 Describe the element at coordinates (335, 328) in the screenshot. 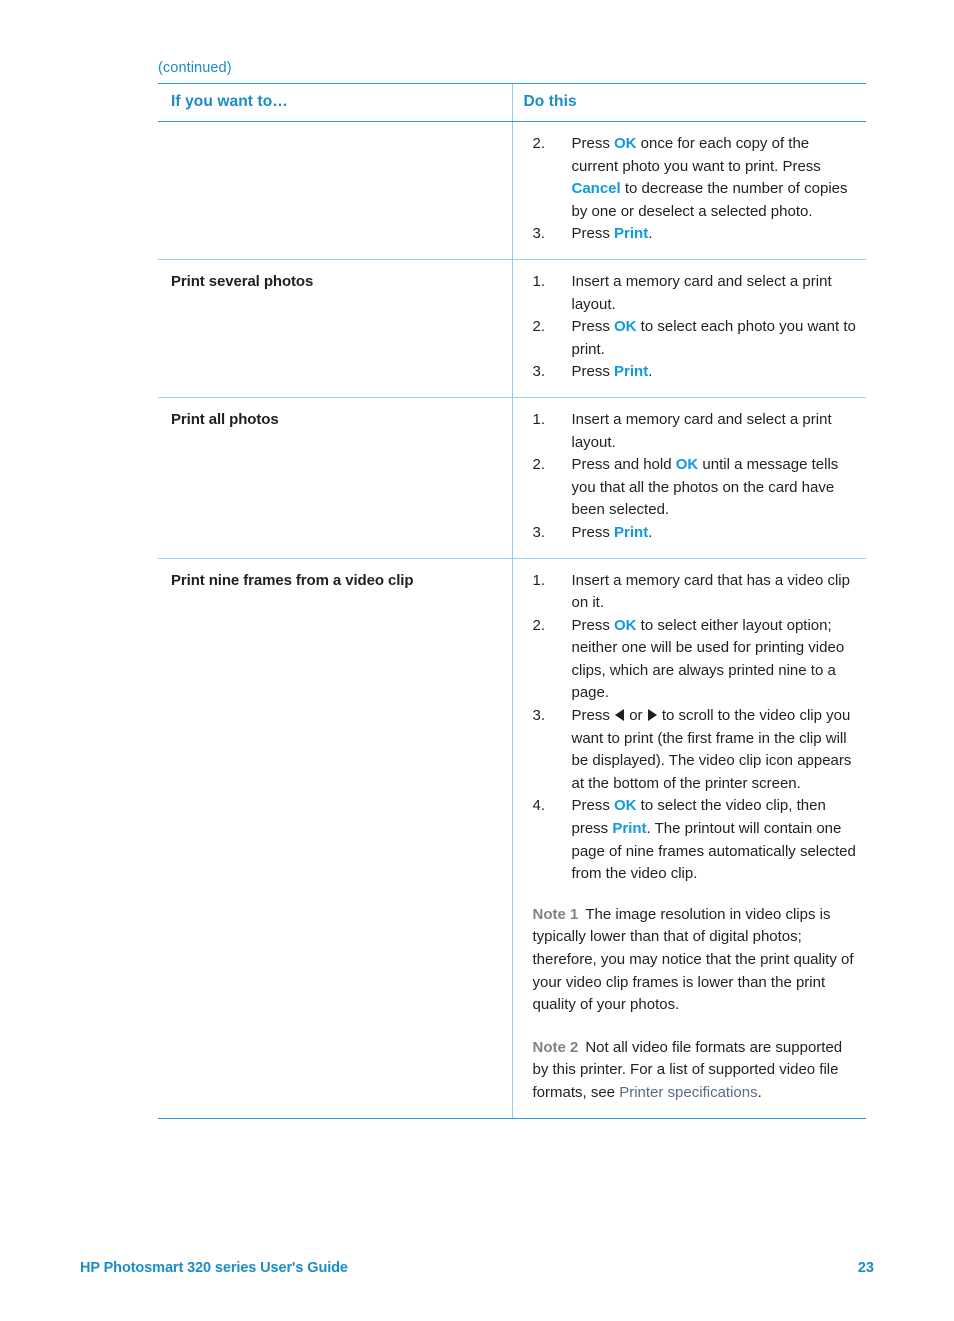

I see `row-task-cell: Print several photos` at that location.